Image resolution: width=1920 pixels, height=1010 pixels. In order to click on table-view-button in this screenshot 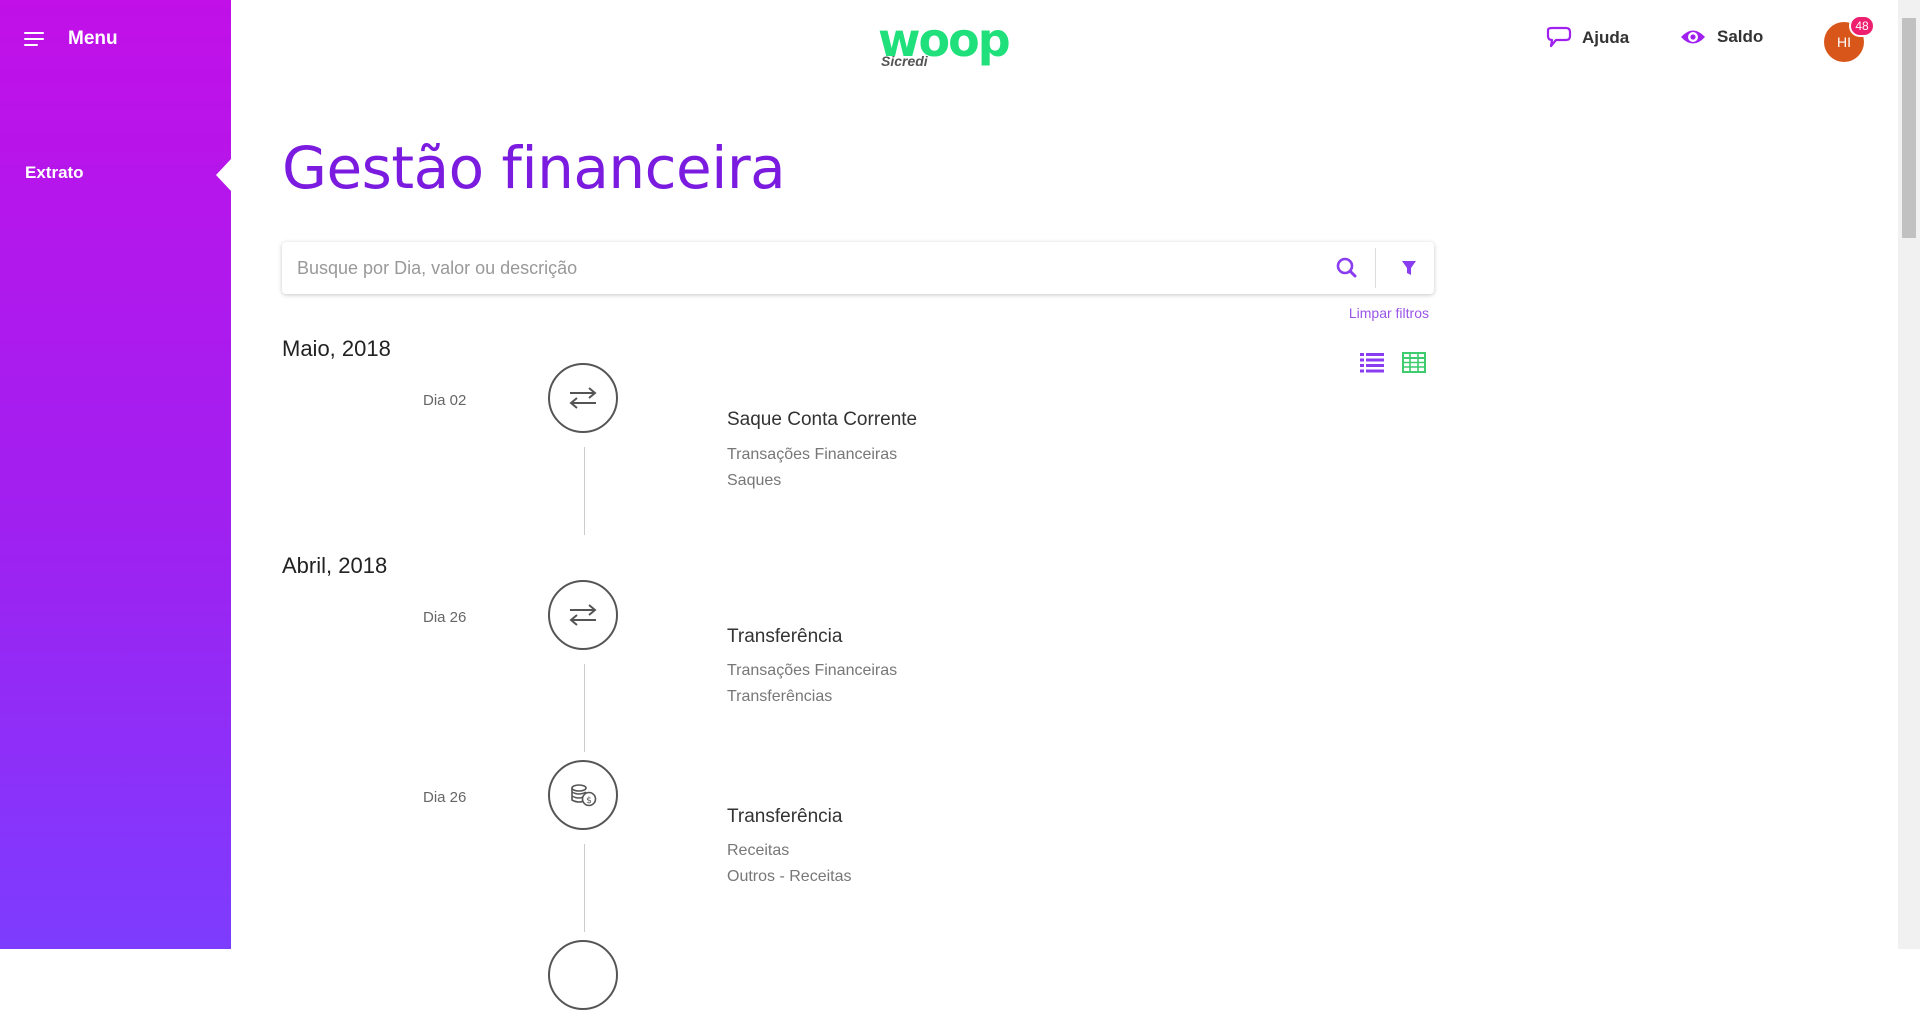, I will do `click(1414, 362)`.